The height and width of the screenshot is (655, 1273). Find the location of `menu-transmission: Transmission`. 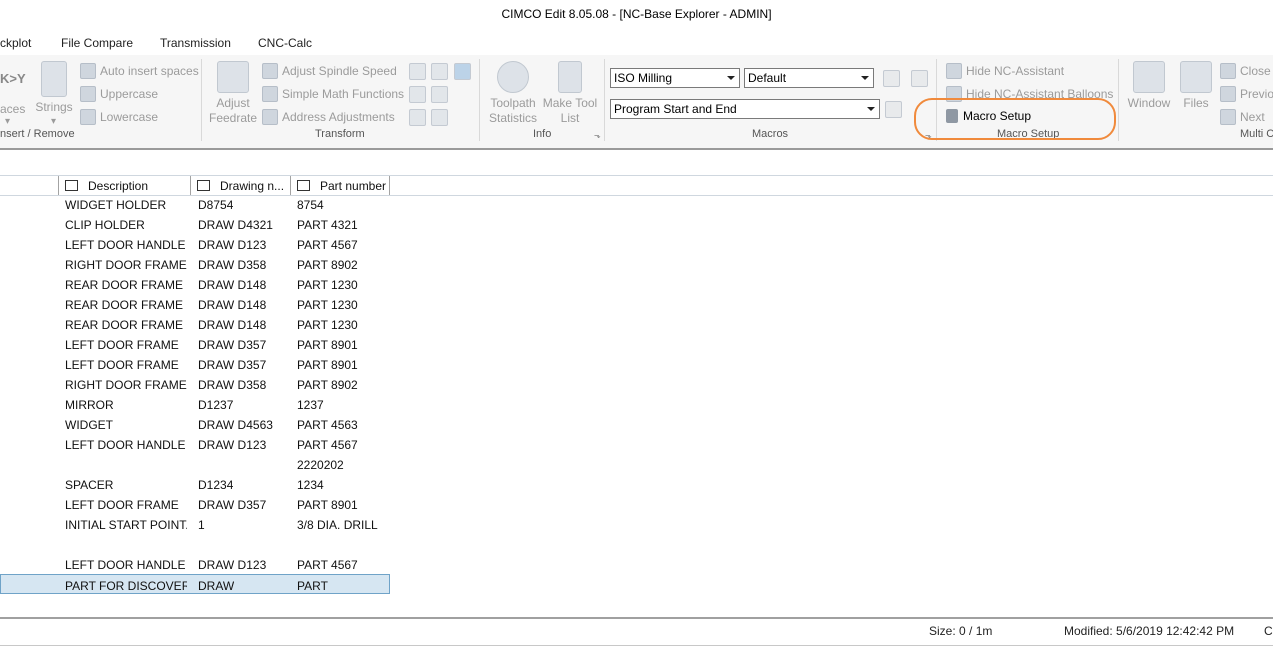

menu-transmission: Transmission is located at coordinates (195, 43).